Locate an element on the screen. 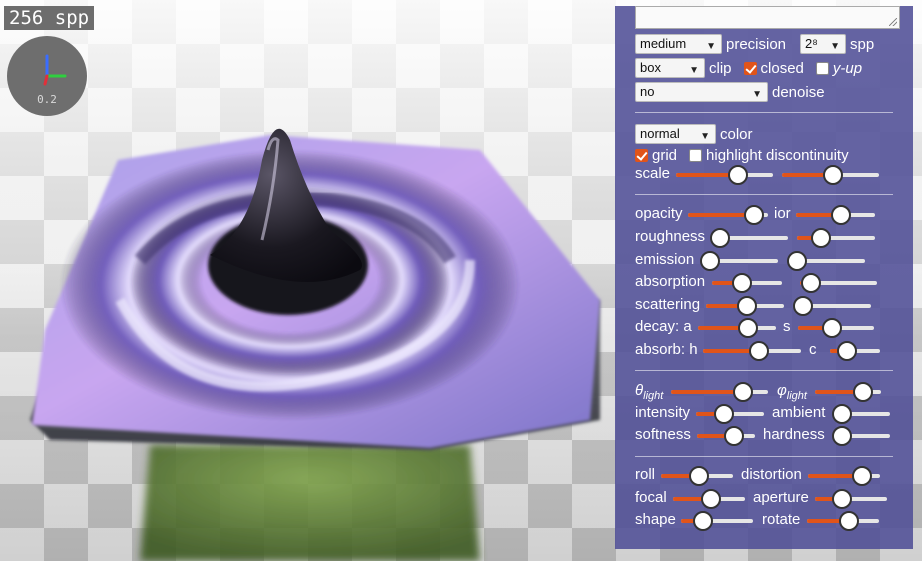 The height and width of the screenshot is (561, 922). opacity-slider is located at coordinates (728, 215).